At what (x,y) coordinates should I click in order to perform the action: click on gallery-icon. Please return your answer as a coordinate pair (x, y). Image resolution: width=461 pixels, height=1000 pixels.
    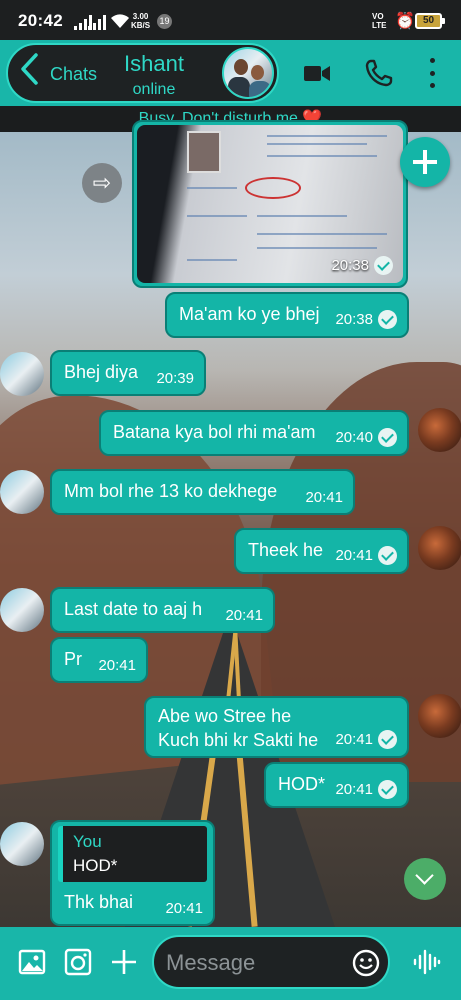
    Looking at the image, I should click on (32, 962).